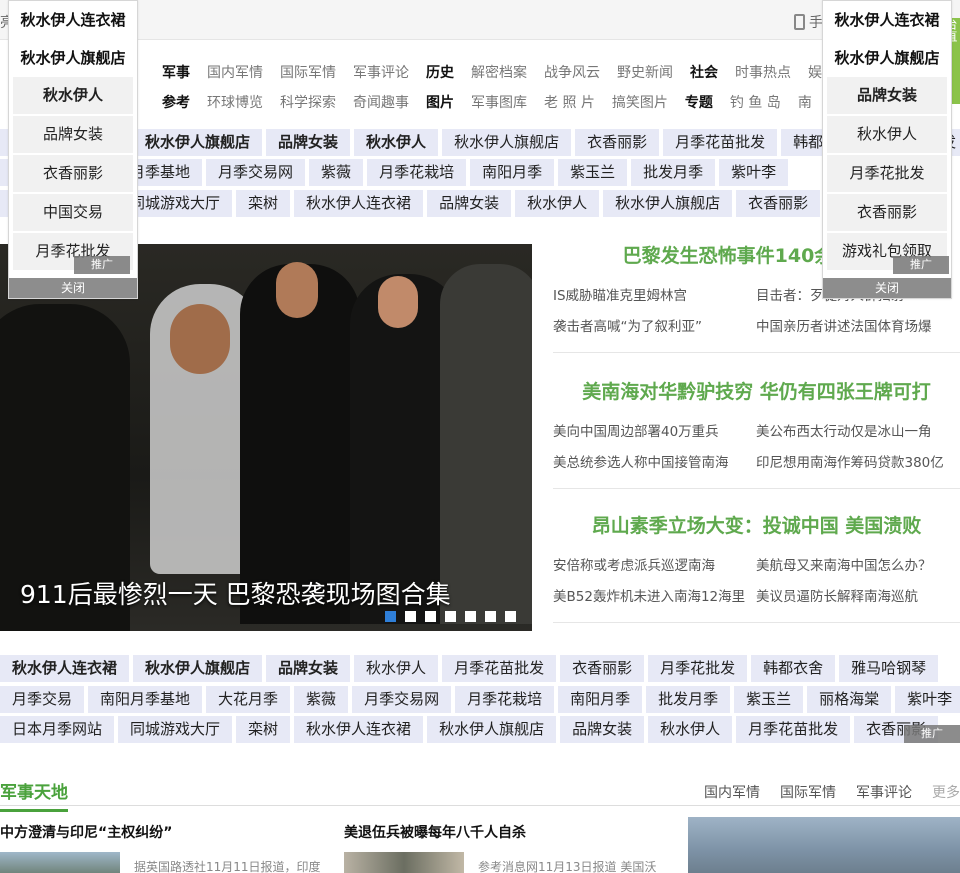  Describe the element at coordinates (756, 524) in the screenshot. I see `news-headline-3: 昂山素季立场大变：投诚中国 美国溃败` at that location.